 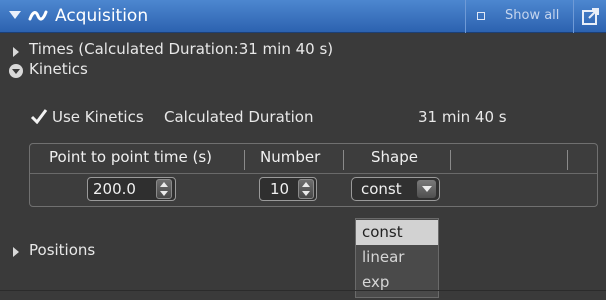 I want to click on undock-icon, so click(x=591, y=16).